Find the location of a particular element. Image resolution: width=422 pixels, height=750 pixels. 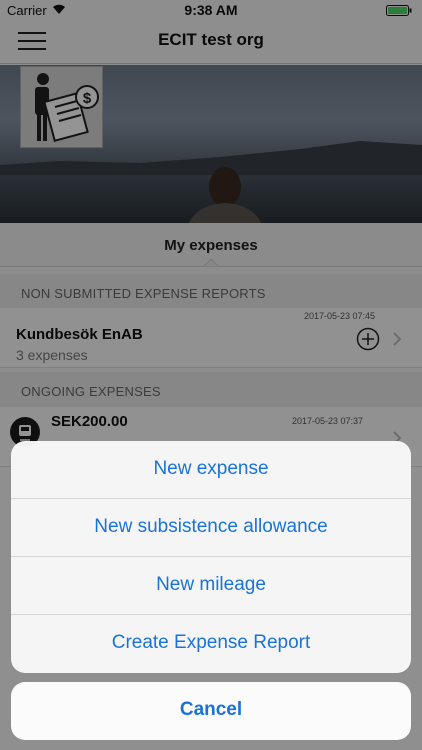

cancel-button: Cancel is located at coordinates (211, 711).